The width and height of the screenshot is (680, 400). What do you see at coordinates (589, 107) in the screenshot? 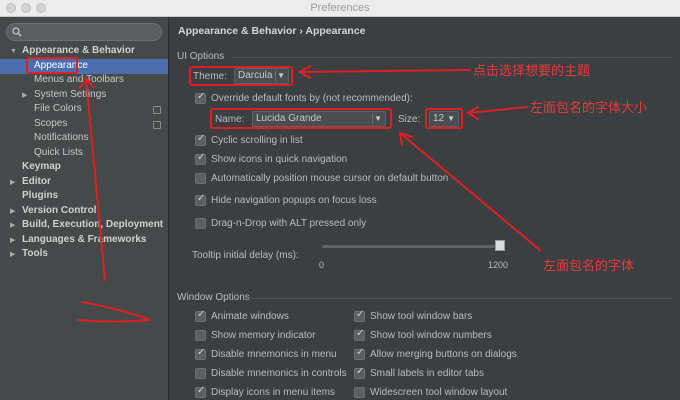
I see `annotation-size-note: 左面包名的字体大小` at bounding box center [589, 107].